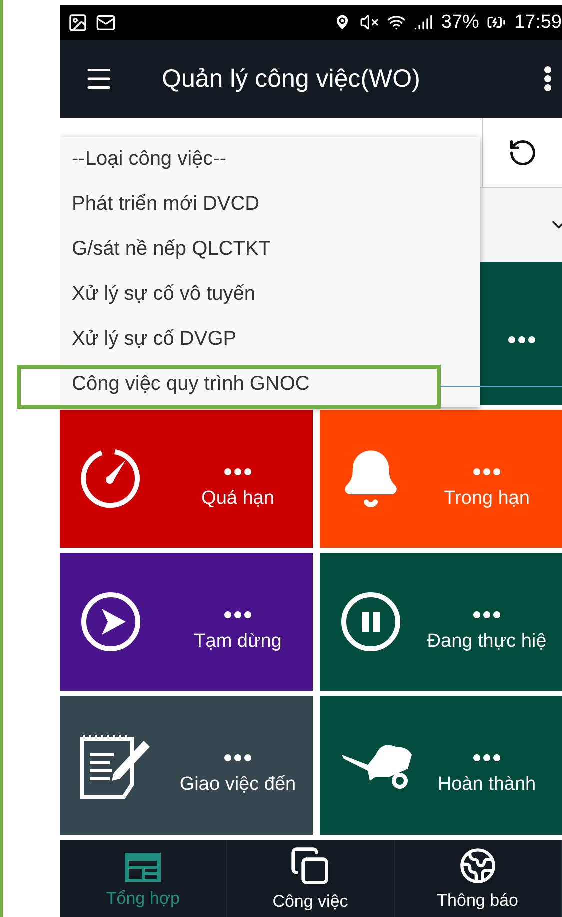 The image size is (562, 917). What do you see at coordinates (370, 22) in the screenshot?
I see `mute-icon` at bounding box center [370, 22].